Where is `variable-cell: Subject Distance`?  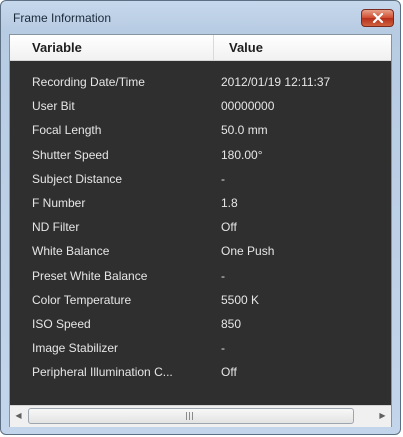
variable-cell: Subject Distance is located at coordinates (77, 178).